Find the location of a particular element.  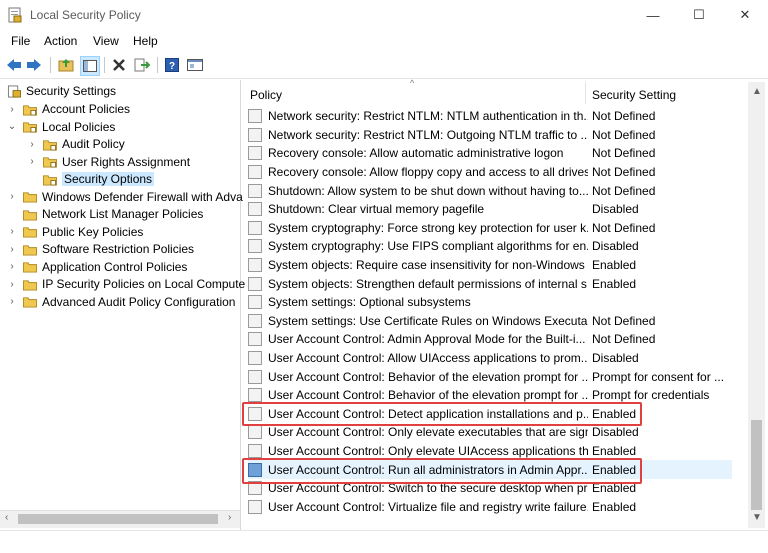

maximize-button: ☐ is located at coordinates (699, 15).